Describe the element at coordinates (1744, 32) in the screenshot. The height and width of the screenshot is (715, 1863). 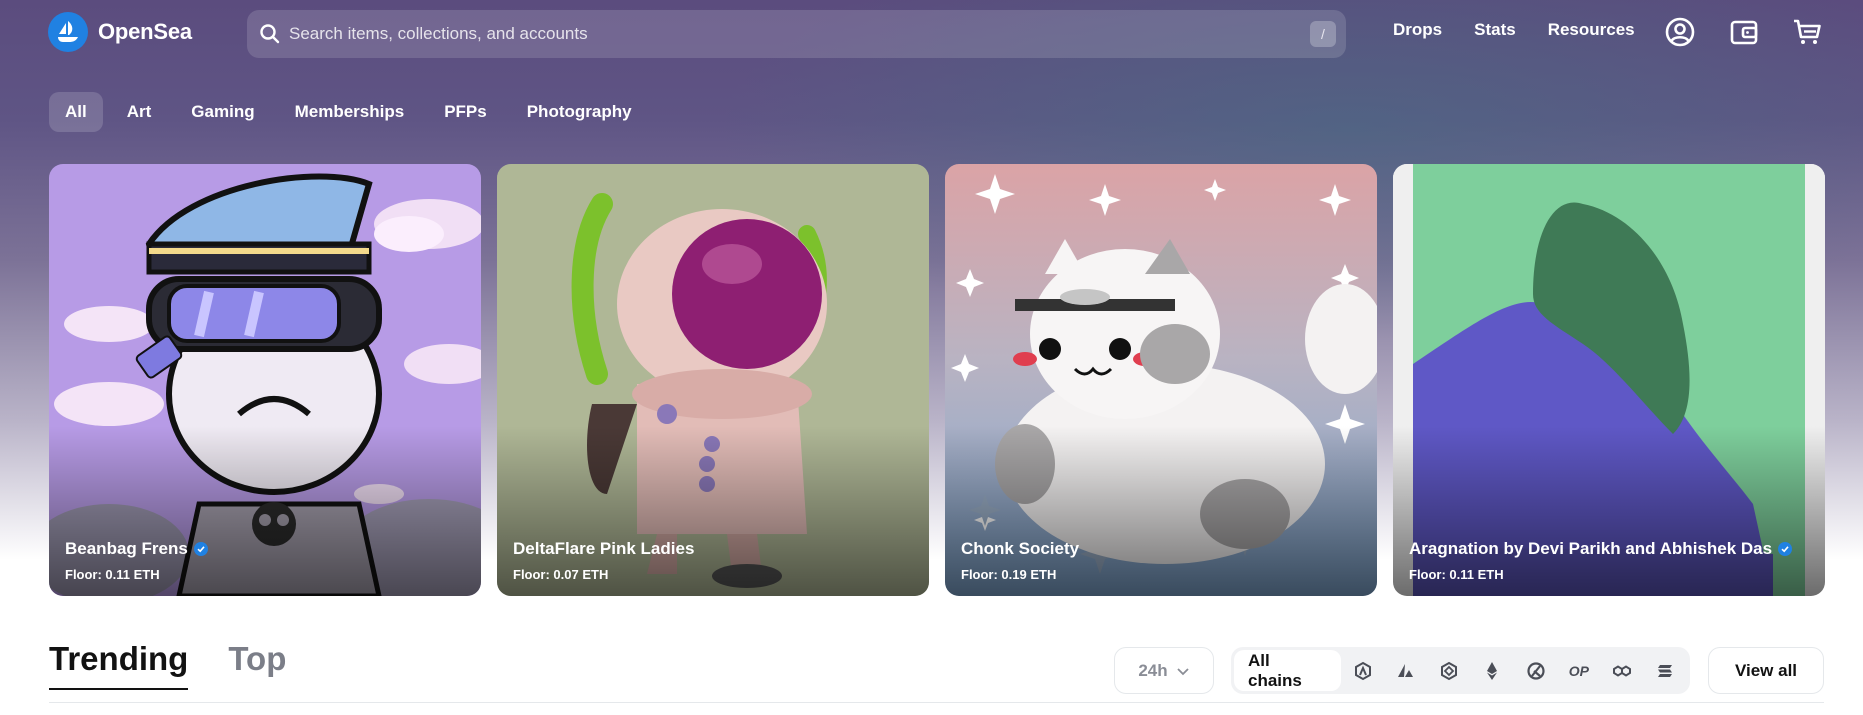
I see `wallet-icon` at that location.